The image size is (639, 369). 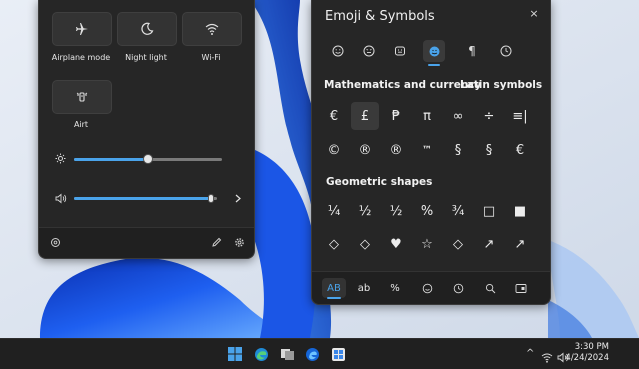 I want to click on flashlight-label: Airt, so click(x=81, y=124).